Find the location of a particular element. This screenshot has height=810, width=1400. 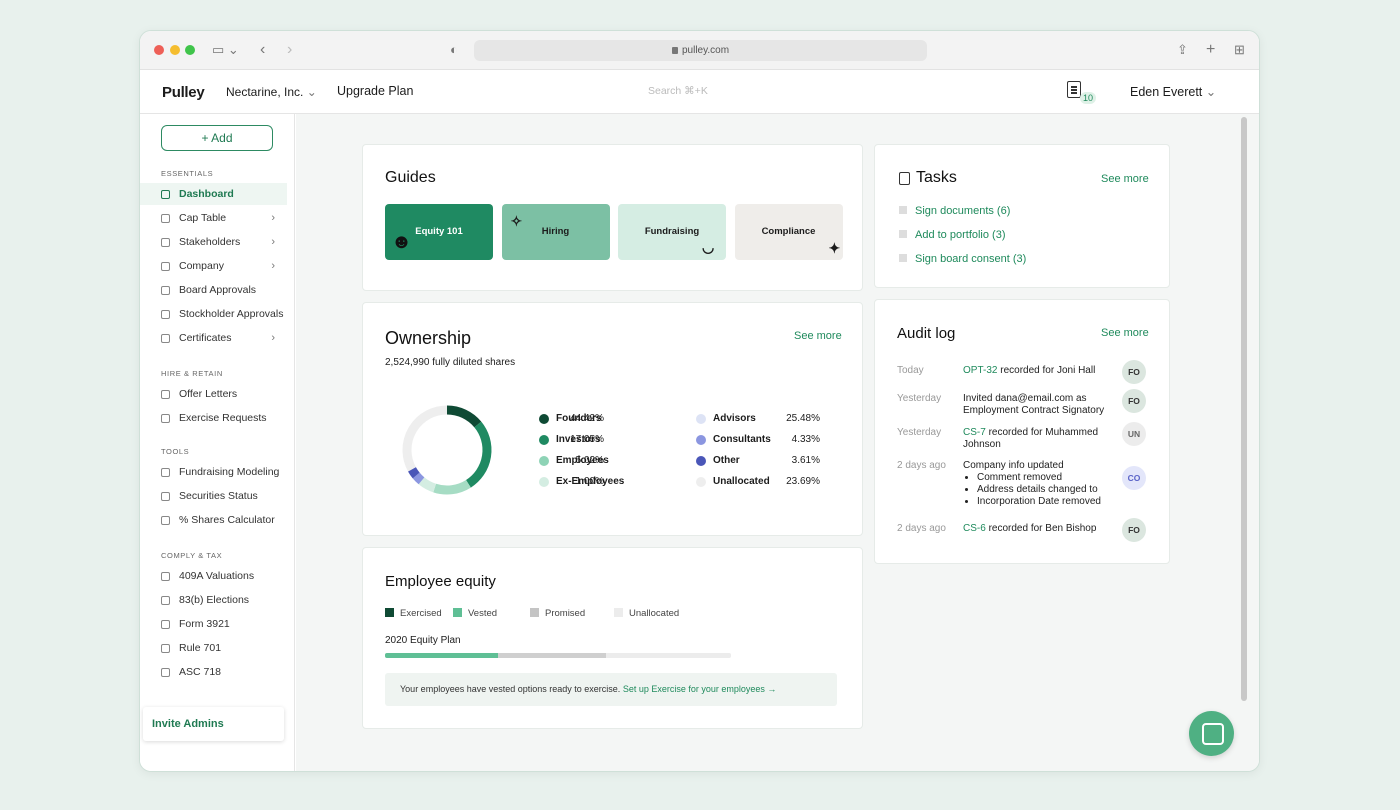

task-item: Add to portfolio (3) is located at coordinates (952, 235).